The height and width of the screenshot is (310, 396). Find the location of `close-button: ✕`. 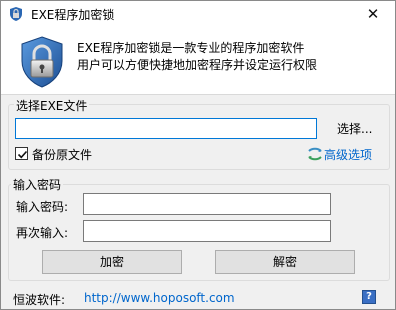

close-button: ✕ is located at coordinates (373, 14).